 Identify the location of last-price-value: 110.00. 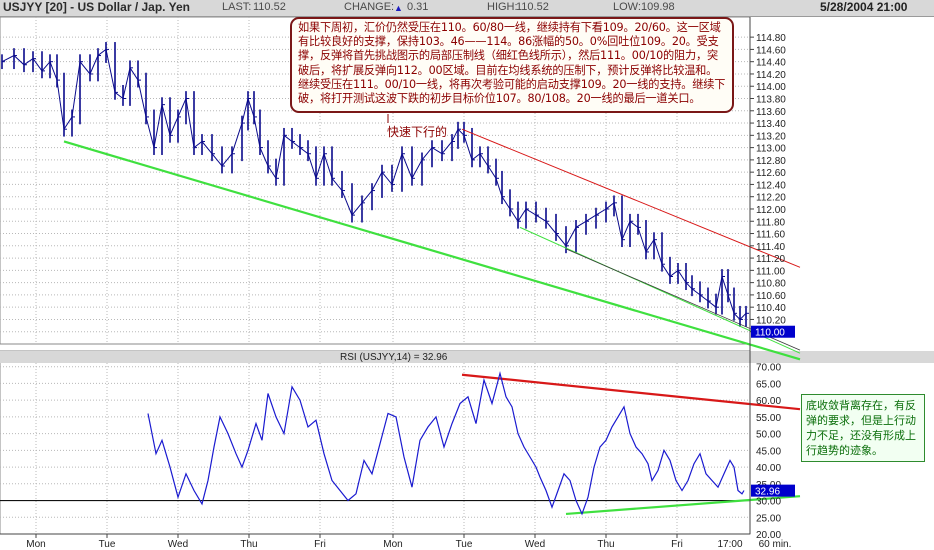
(770, 333).